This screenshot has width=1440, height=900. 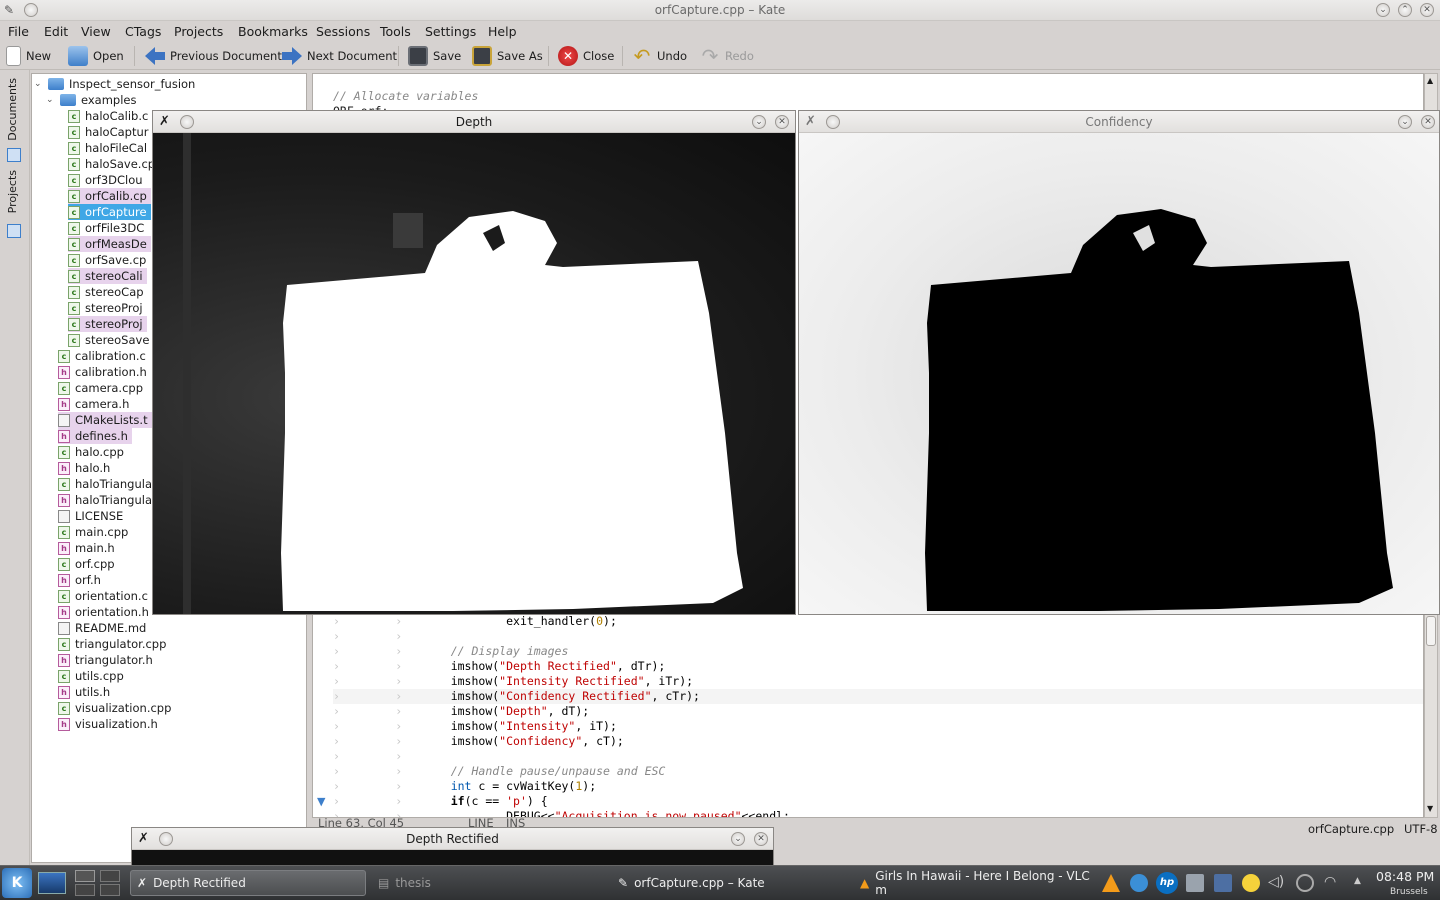 What do you see at coordinates (273, 31) in the screenshot?
I see `menu-bookmarks: Bookmarks` at bounding box center [273, 31].